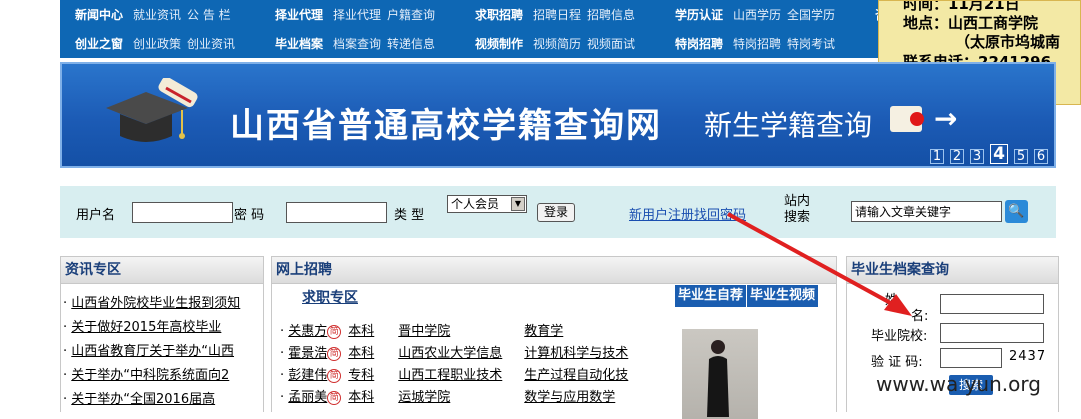 This screenshot has height=419, width=1081. Describe the element at coordinates (920, 316) in the screenshot. I see `name-label: 名:` at that location.